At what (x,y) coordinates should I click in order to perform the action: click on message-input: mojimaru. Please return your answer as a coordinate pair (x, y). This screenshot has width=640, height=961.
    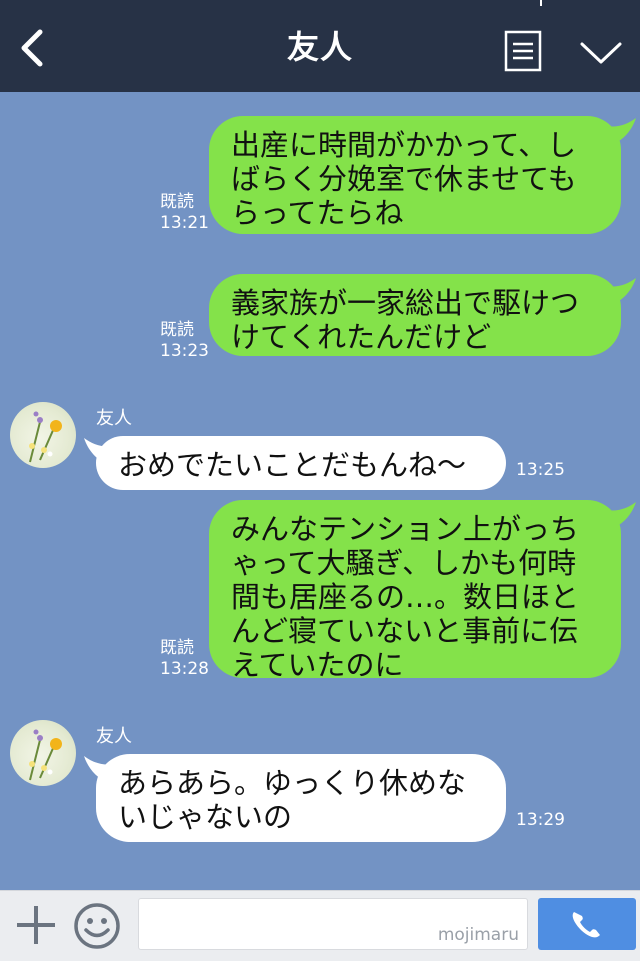
    Looking at the image, I should click on (333, 924).